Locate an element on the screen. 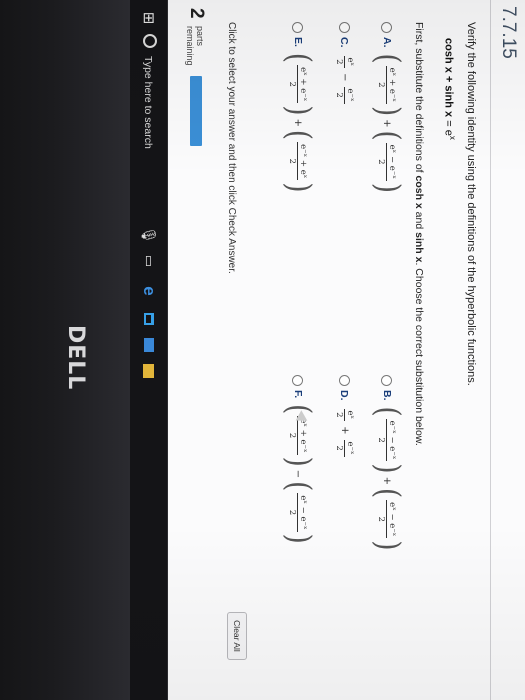 The height and width of the screenshot is (700, 525). option-a: A.(eˣ + e⁻ˣ 2) +(eˣ − e⁻ˣ 2) is located at coordinates (387, 108).